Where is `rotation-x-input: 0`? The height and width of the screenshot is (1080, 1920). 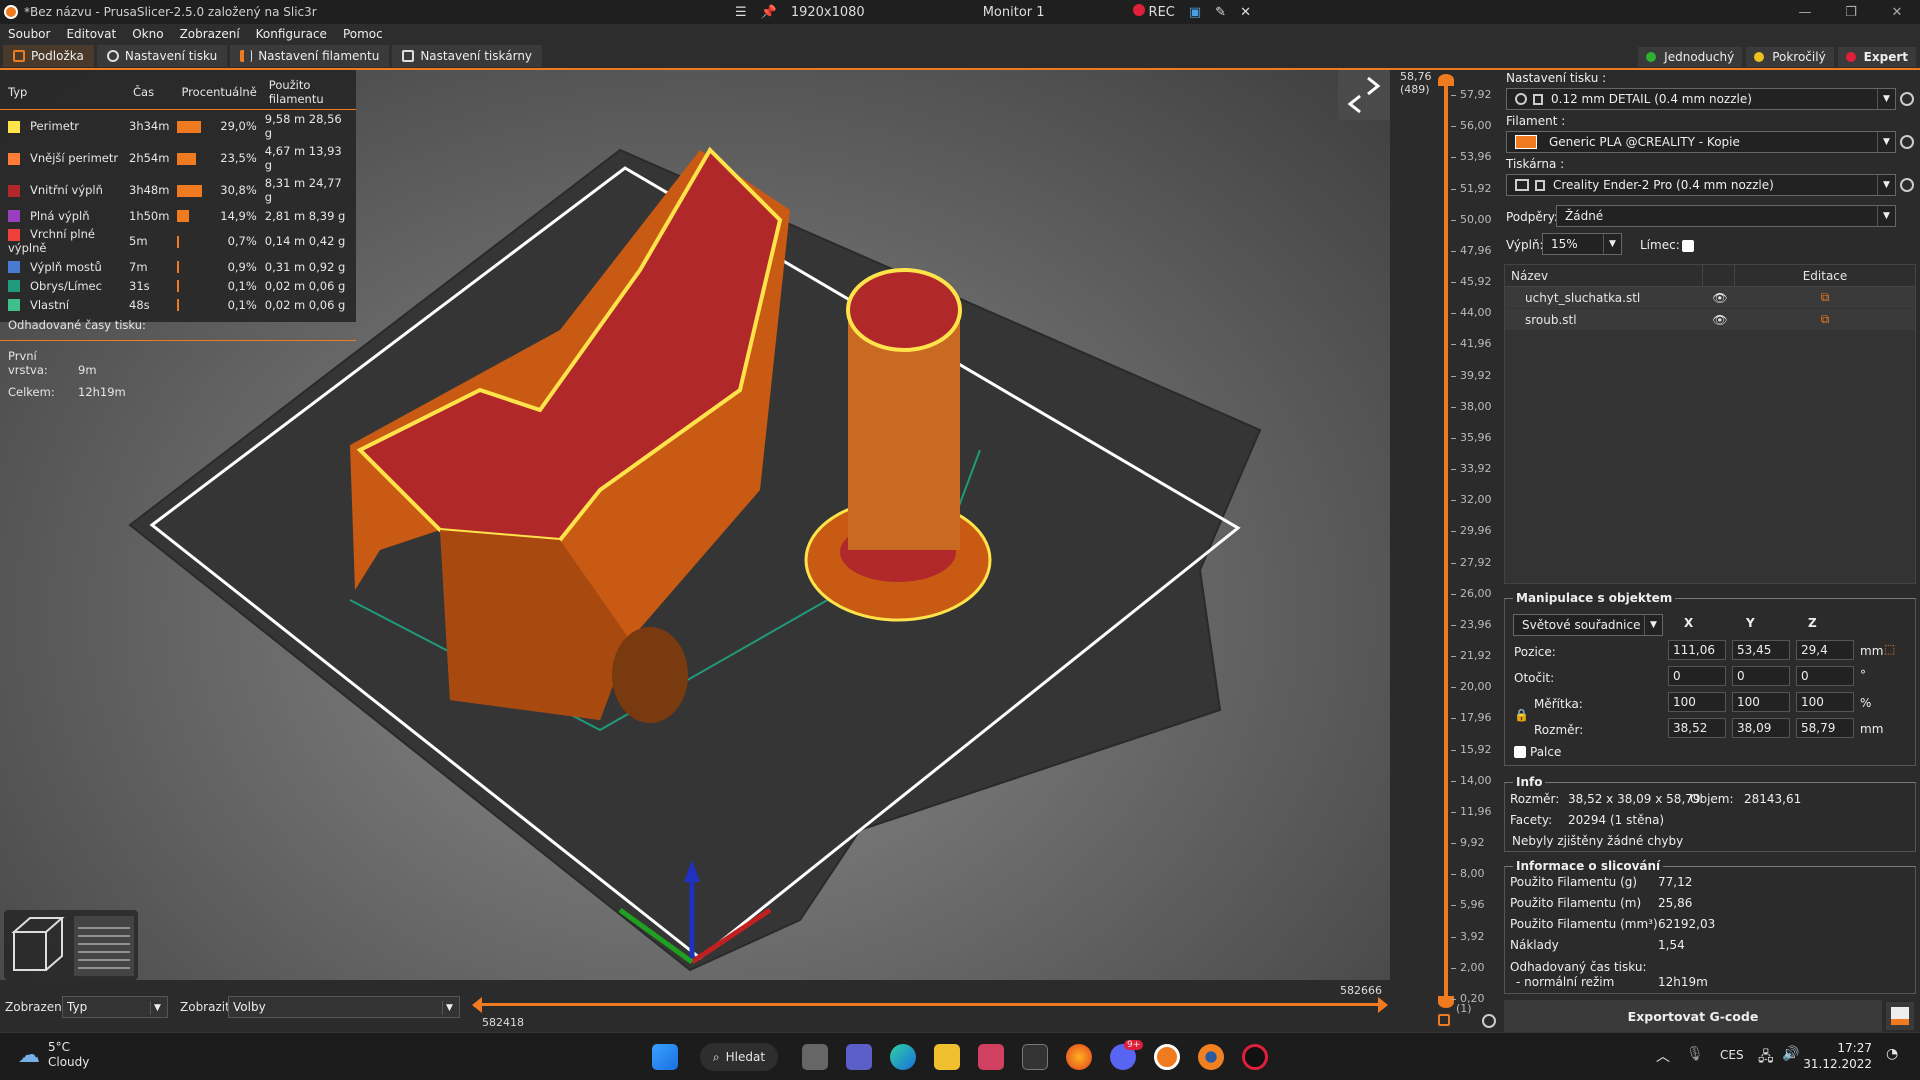
rotation-x-input: 0 is located at coordinates (1697, 676).